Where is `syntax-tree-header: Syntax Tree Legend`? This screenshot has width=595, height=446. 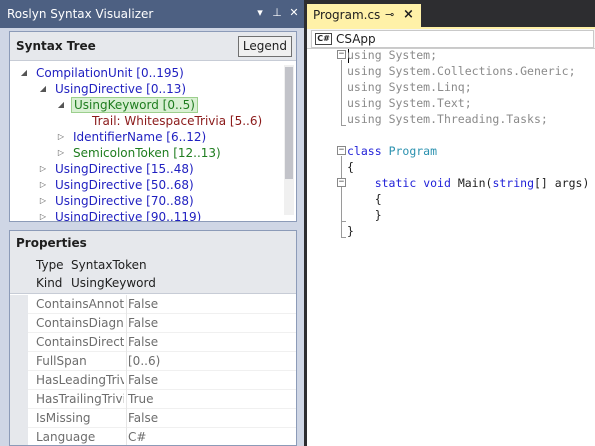 syntax-tree-header: Syntax Tree Legend is located at coordinates (153, 46).